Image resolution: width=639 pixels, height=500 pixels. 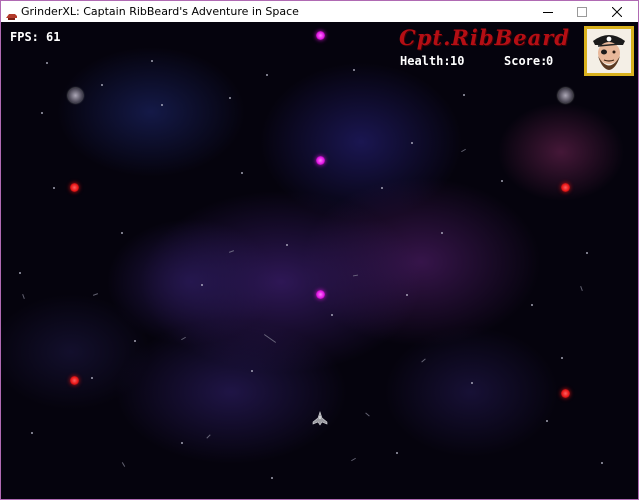 I want to click on player-ship, so click(x=320, y=419).